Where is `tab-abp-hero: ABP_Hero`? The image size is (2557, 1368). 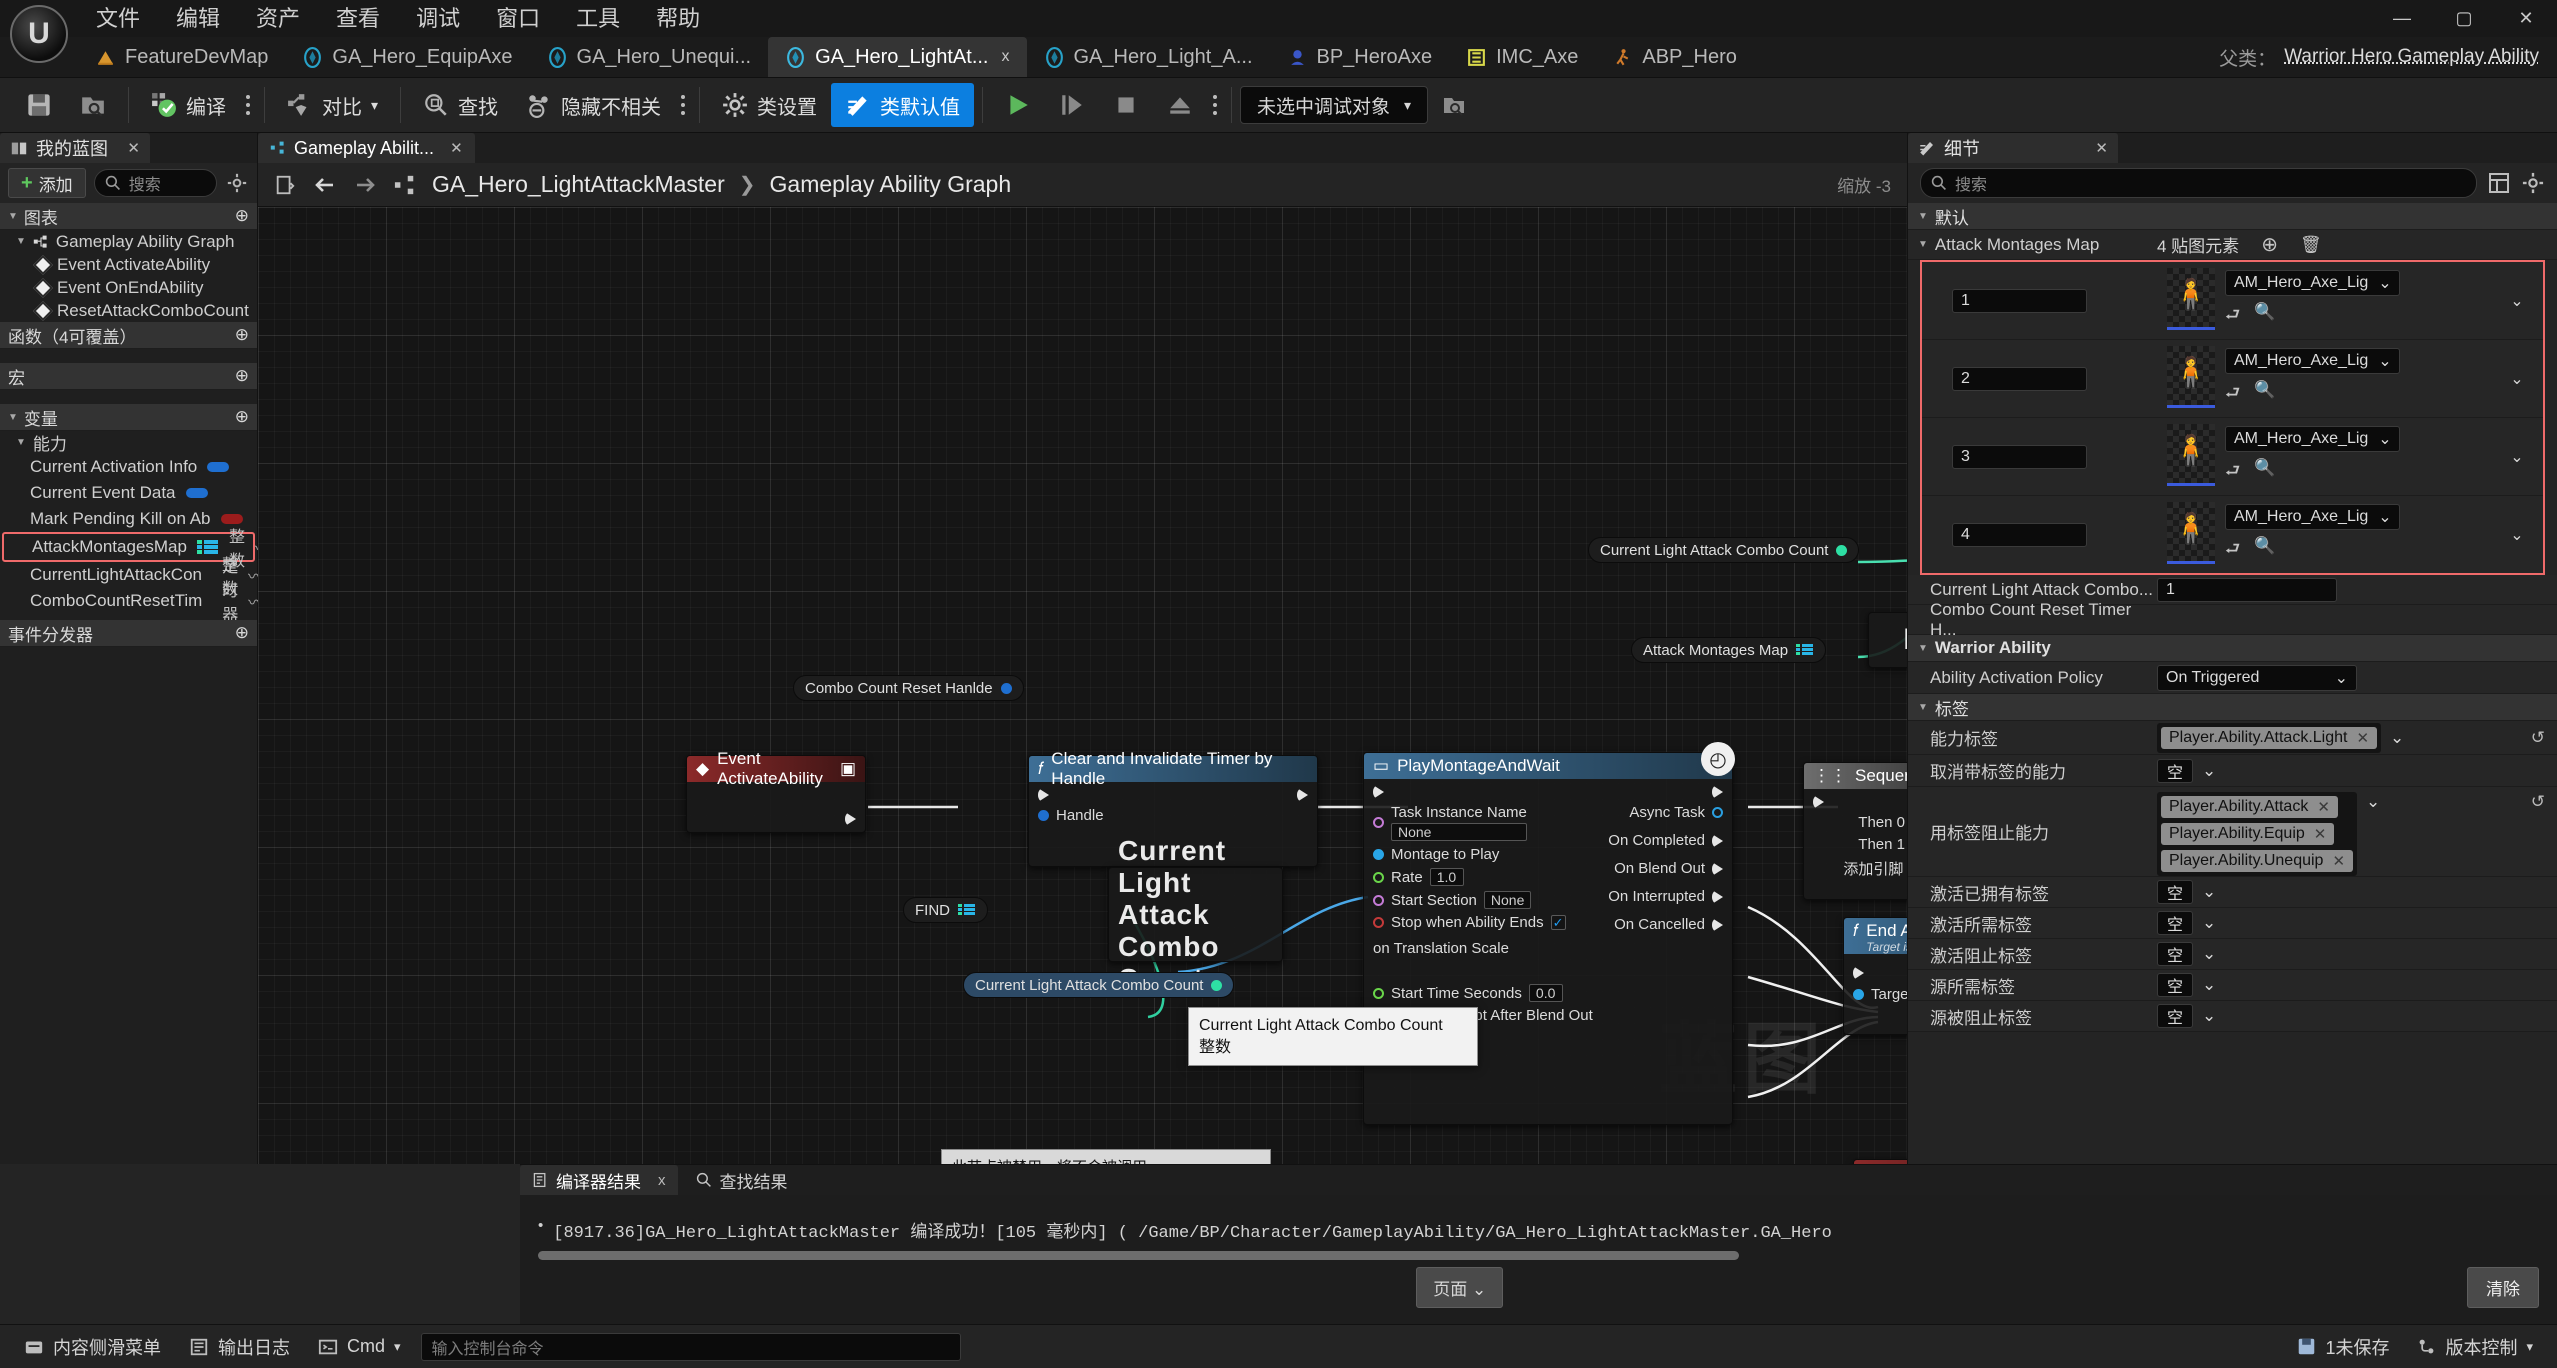 tab-abp-hero: ABP_Hero is located at coordinates (1674, 57).